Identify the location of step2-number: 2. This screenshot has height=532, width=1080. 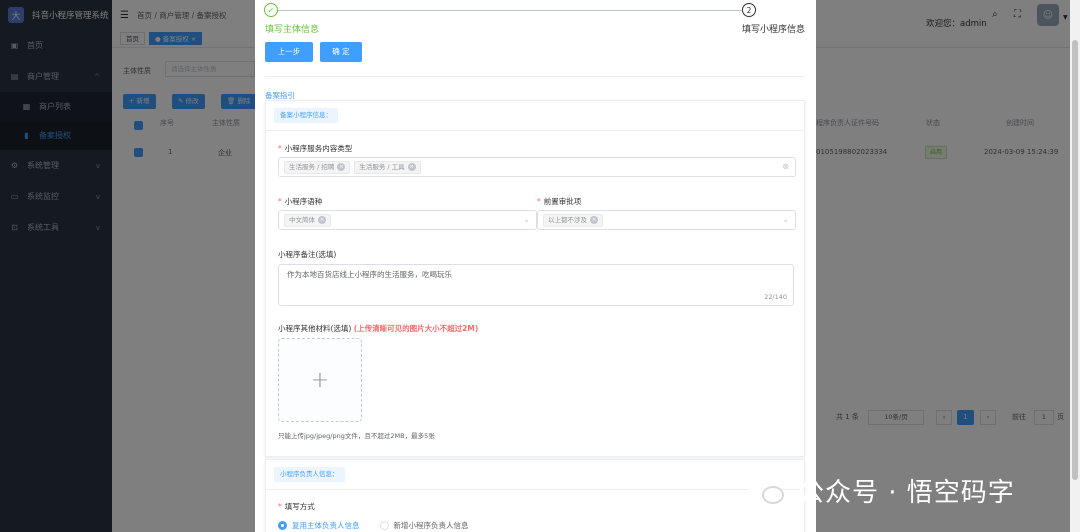
(749, 10).